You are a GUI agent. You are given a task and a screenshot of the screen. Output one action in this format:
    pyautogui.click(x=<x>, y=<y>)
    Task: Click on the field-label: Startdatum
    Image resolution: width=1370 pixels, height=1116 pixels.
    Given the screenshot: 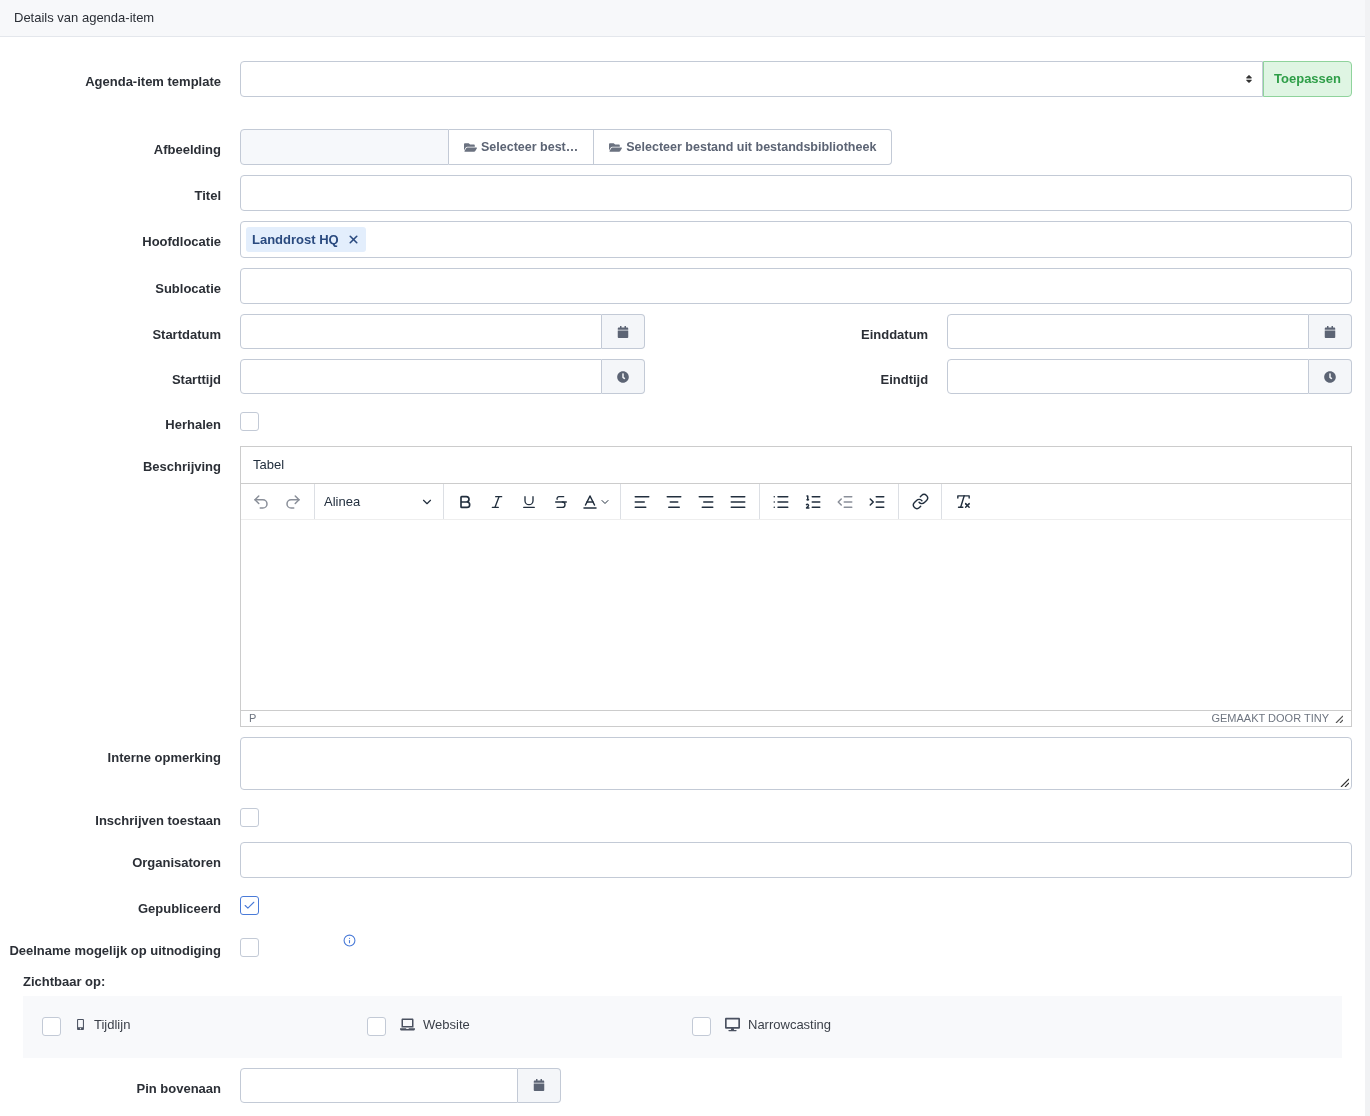 What is the action you would take?
    pyautogui.click(x=186, y=334)
    